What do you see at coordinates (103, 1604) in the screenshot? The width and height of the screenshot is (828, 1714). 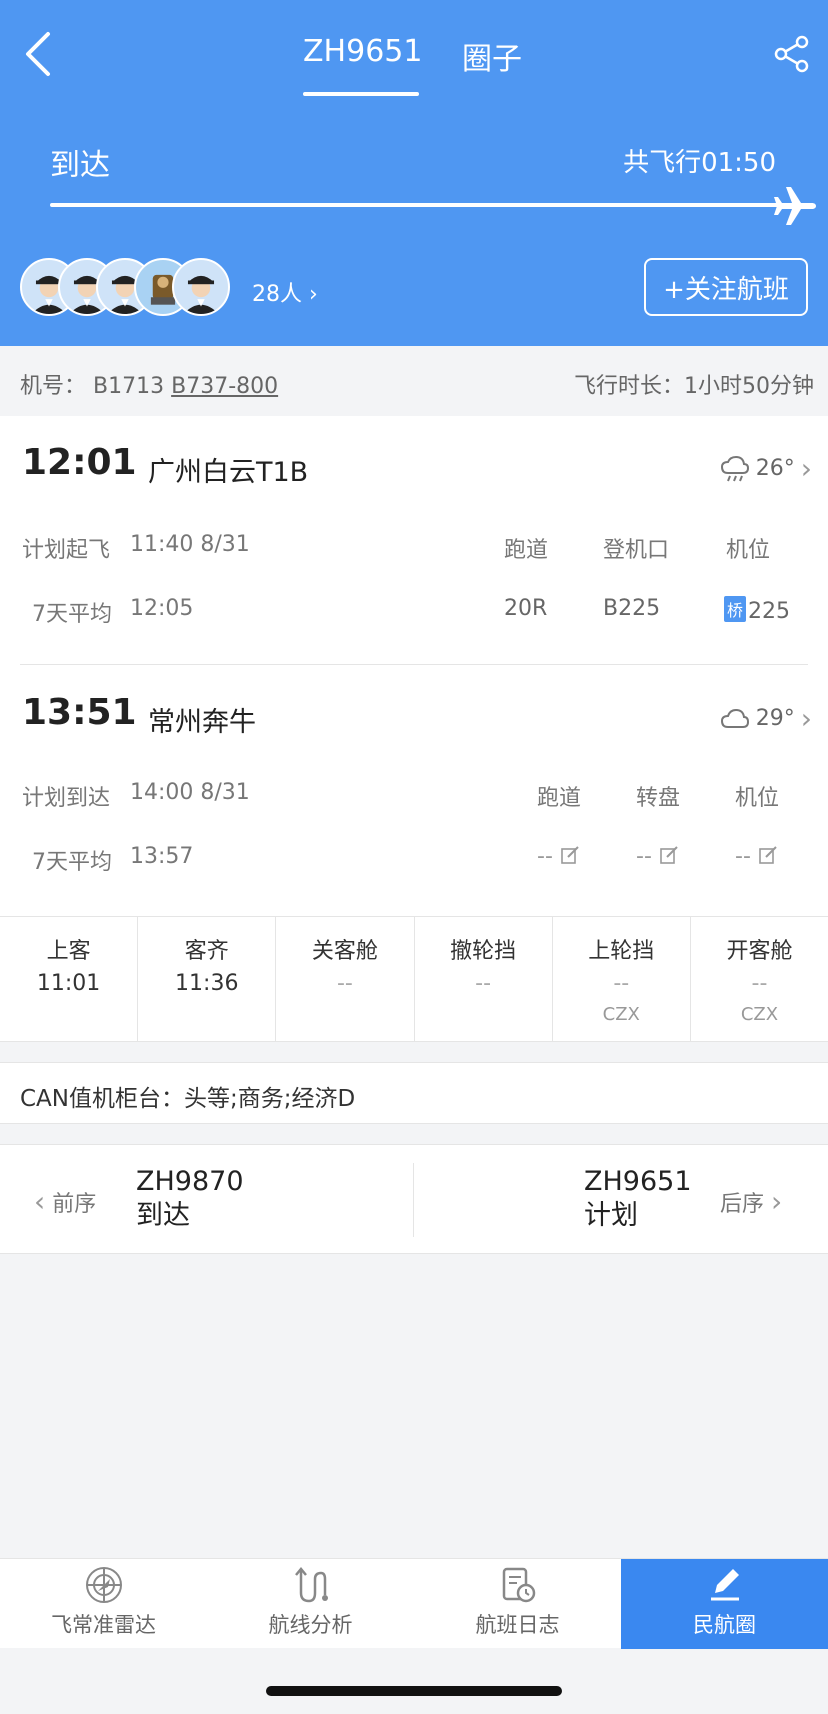 I see `tab-radar: 飞常准雷达` at bounding box center [103, 1604].